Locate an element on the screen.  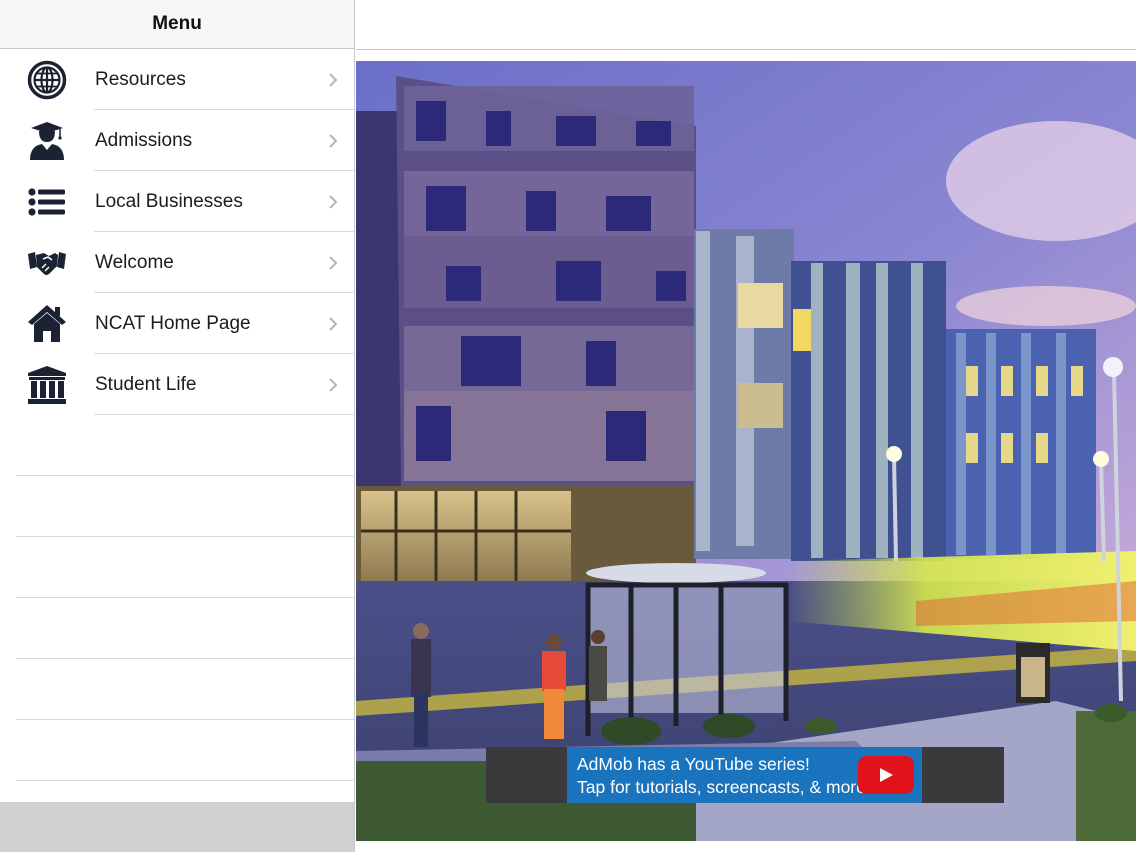
navigation-bar is located at coordinates (746, 25).